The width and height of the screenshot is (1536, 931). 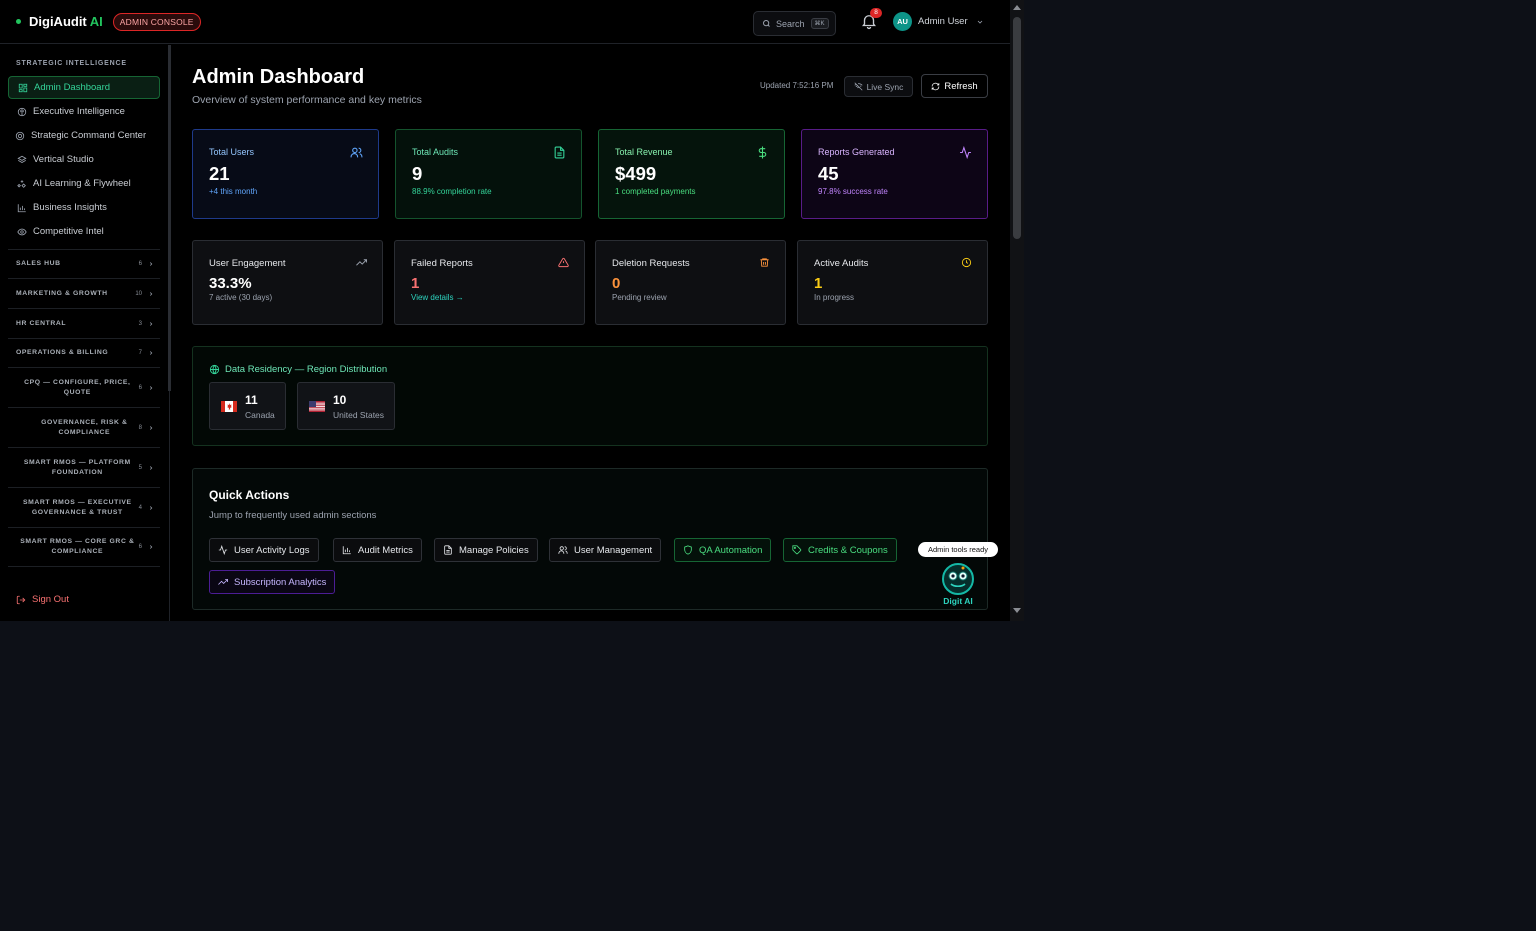 What do you see at coordinates (1017, 310) in the screenshot?
I see `page-scrollbar` at bounding box center [1017, 310].